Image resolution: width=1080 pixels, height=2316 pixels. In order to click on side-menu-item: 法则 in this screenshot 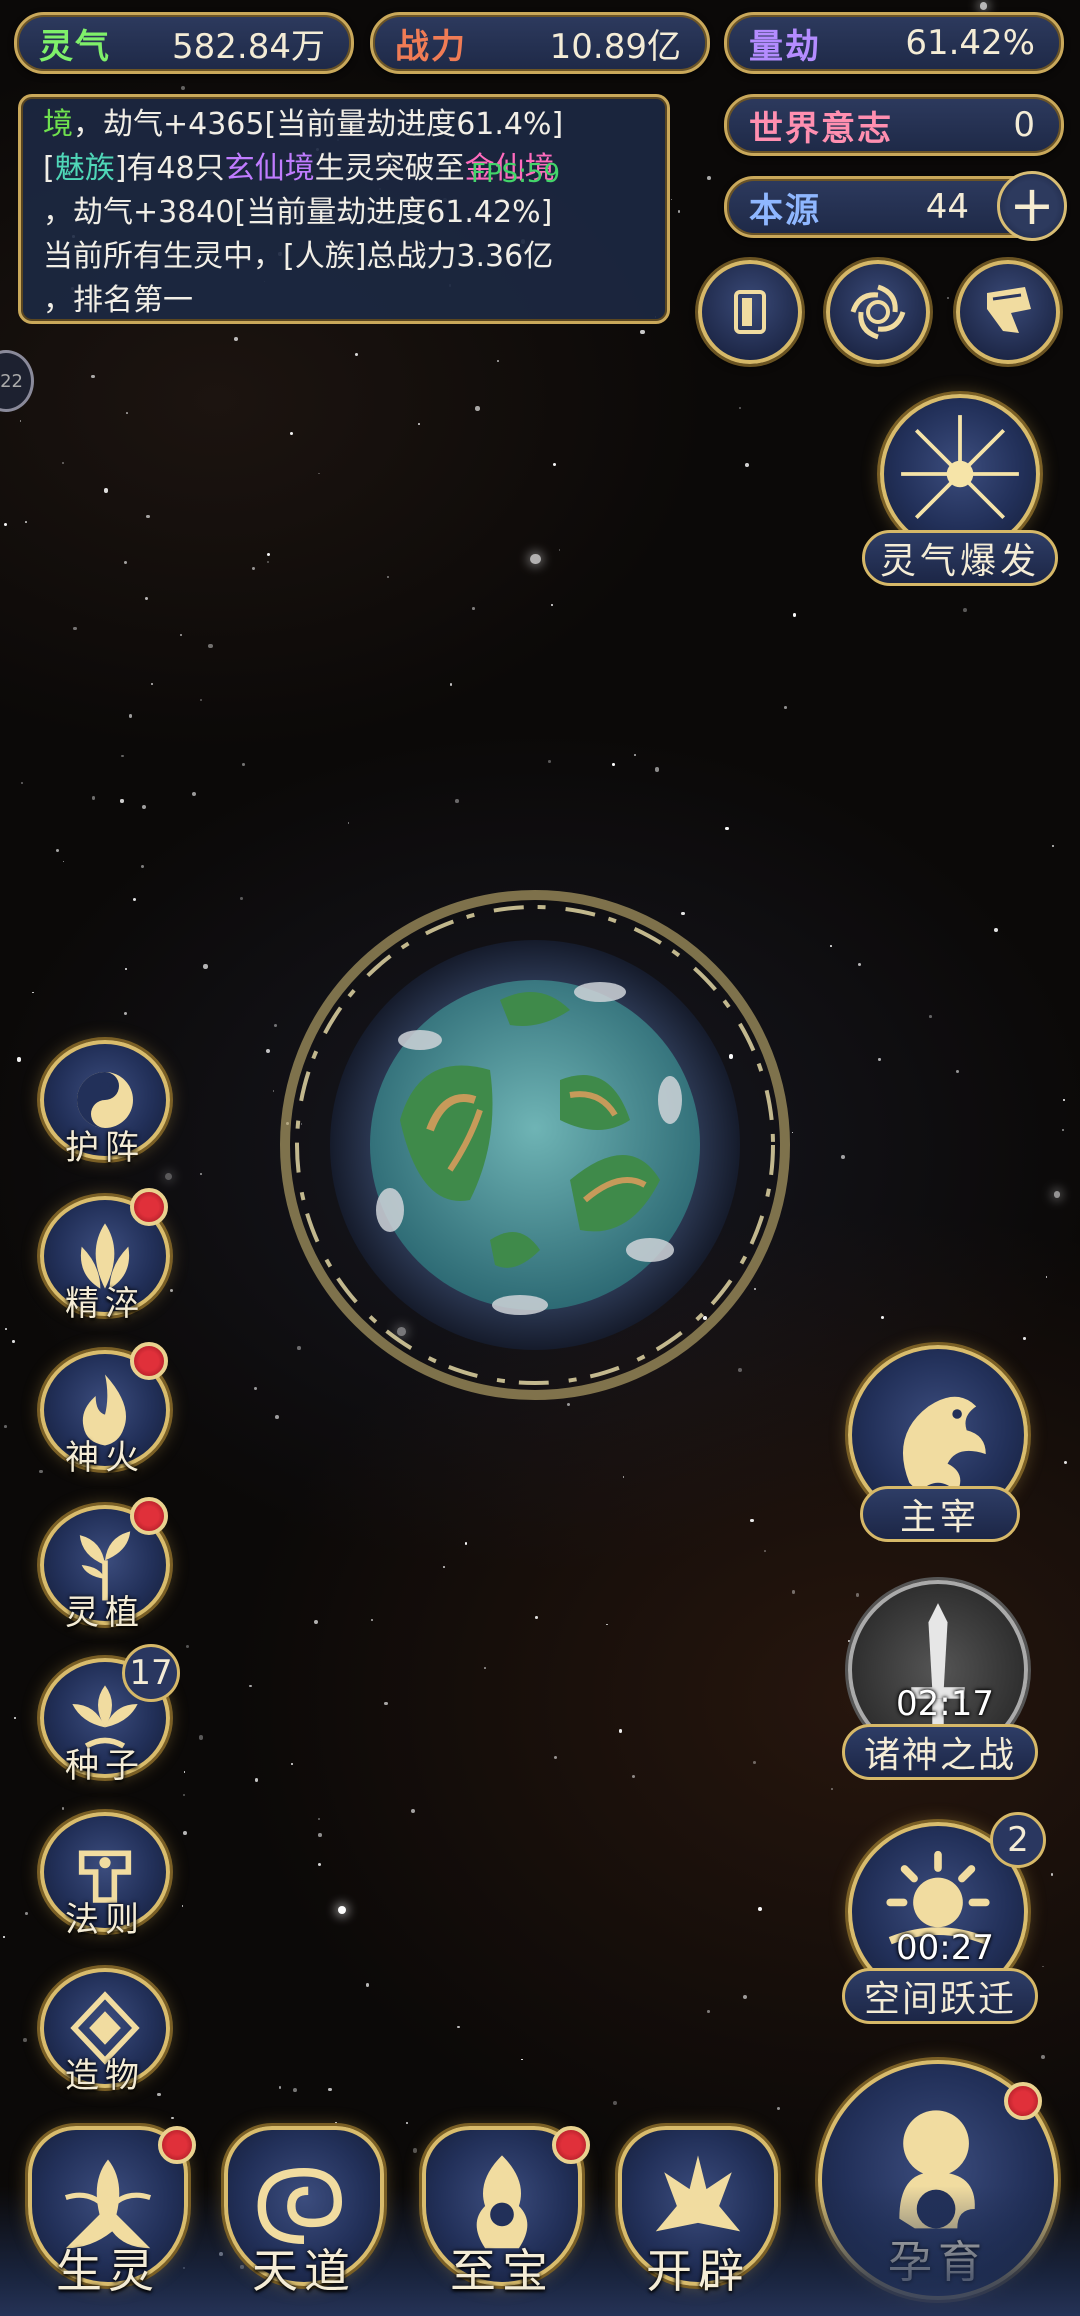, I will do `click(105, 1877)`.